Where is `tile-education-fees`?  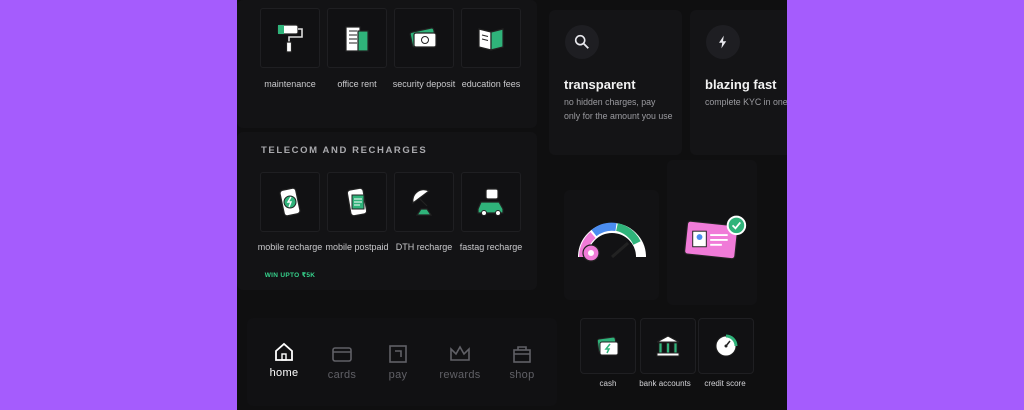
tile-education-fees is located at coordinates (491, 38).